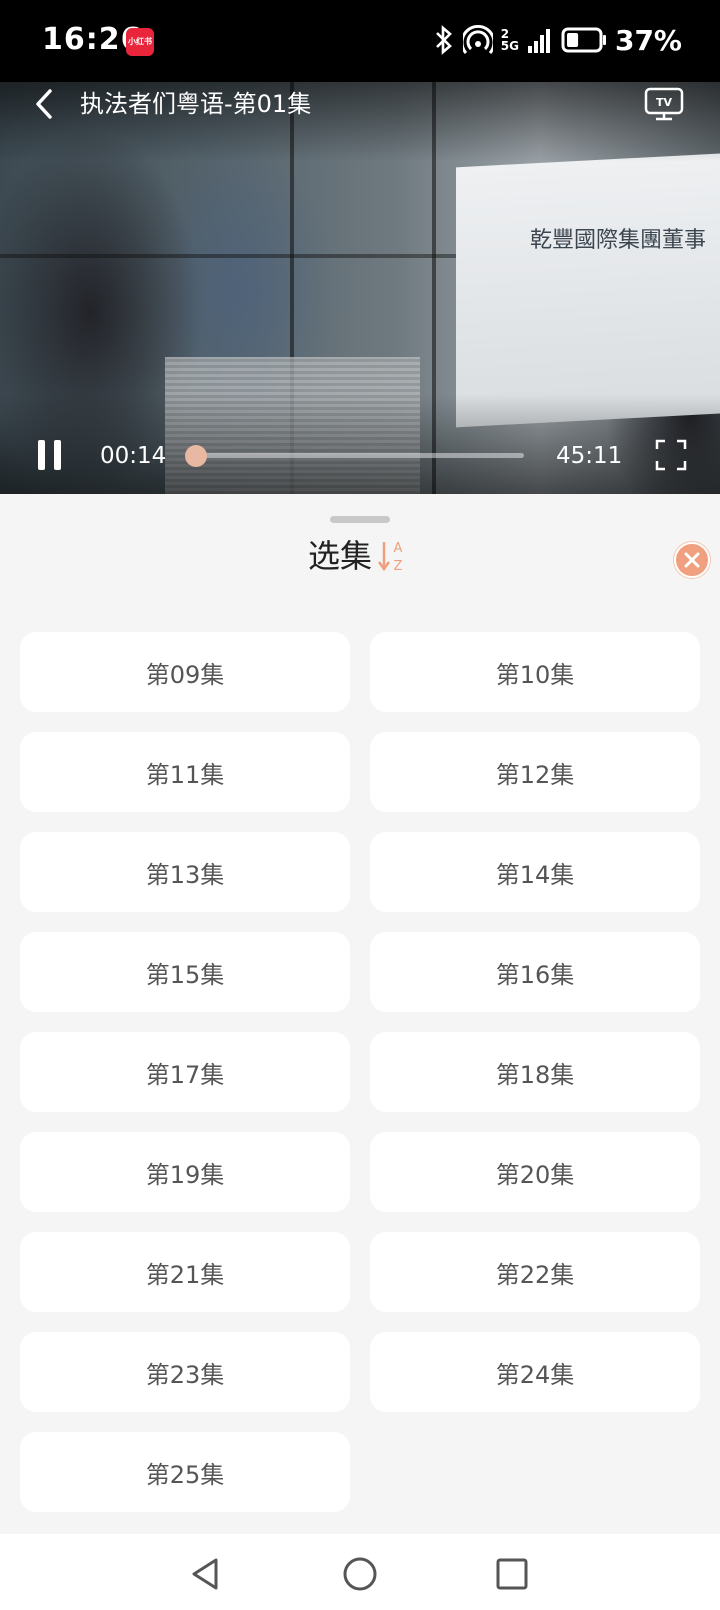 The height and width of the screenshot is (1610, 720). I want to click on video-title: 执法者们粤语-第01集, so click(196, 104).